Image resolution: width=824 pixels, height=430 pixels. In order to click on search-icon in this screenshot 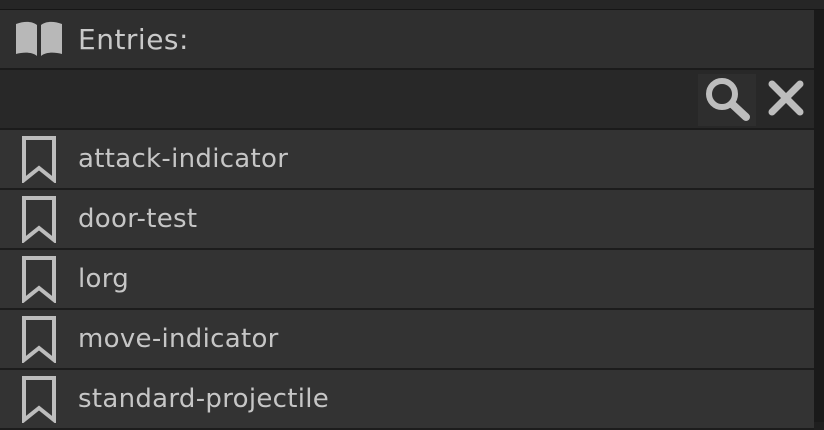, I will do `click(727, 100)`.